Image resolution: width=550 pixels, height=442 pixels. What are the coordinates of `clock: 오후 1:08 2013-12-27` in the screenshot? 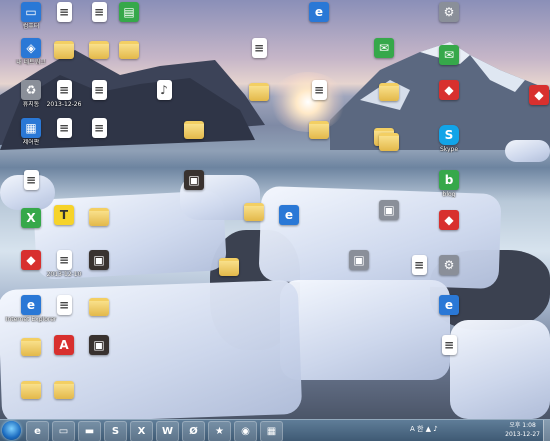 It's located at (522, 430).